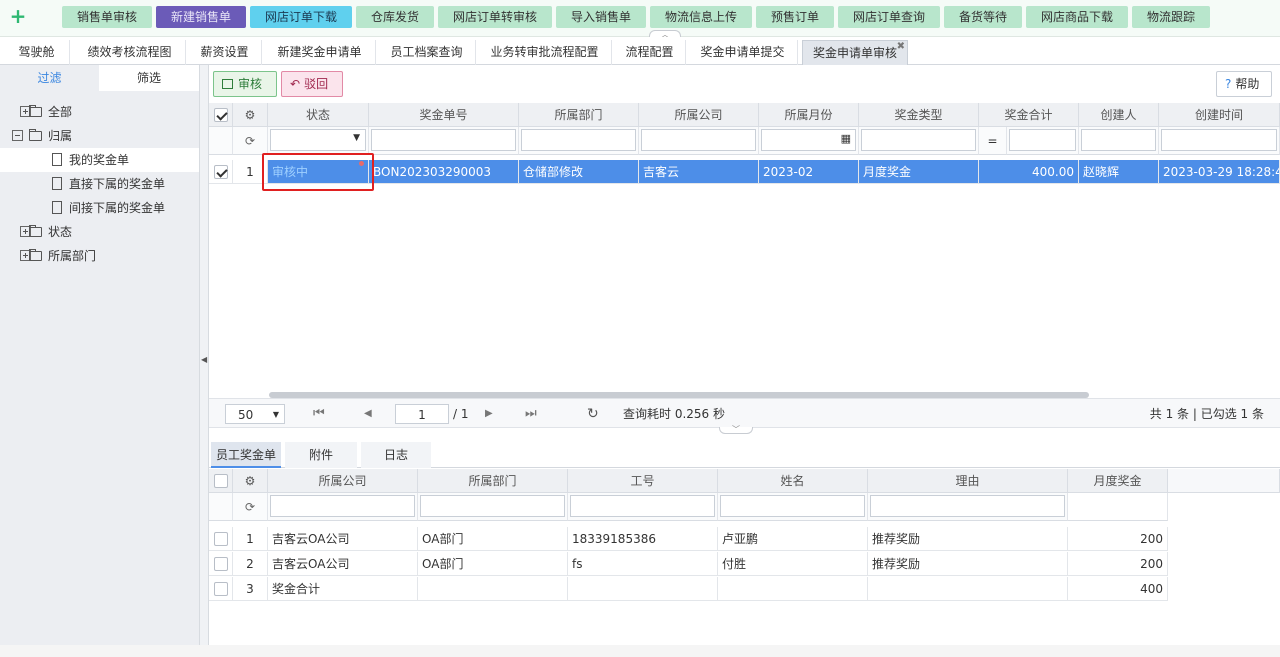 This screenshot has height=657, width=1280. I want to click on toolbar-button: 备货等待, so click(983, 17).